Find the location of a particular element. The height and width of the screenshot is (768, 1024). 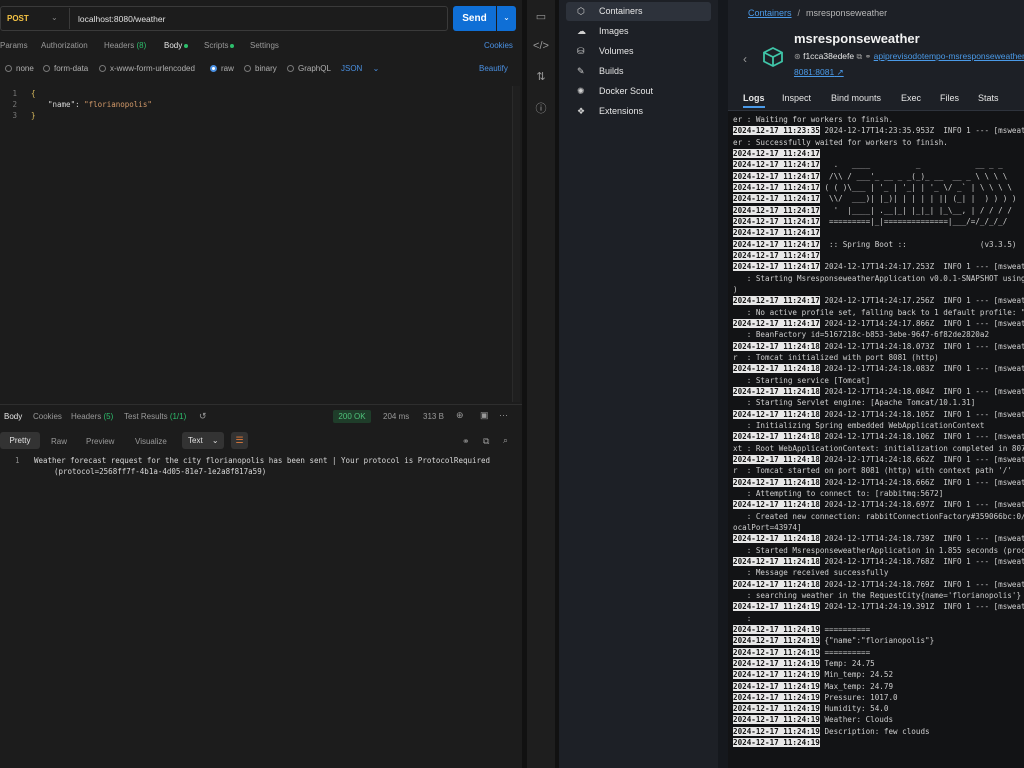

view-pretty: Pretty is located at coordinates (20, 440).